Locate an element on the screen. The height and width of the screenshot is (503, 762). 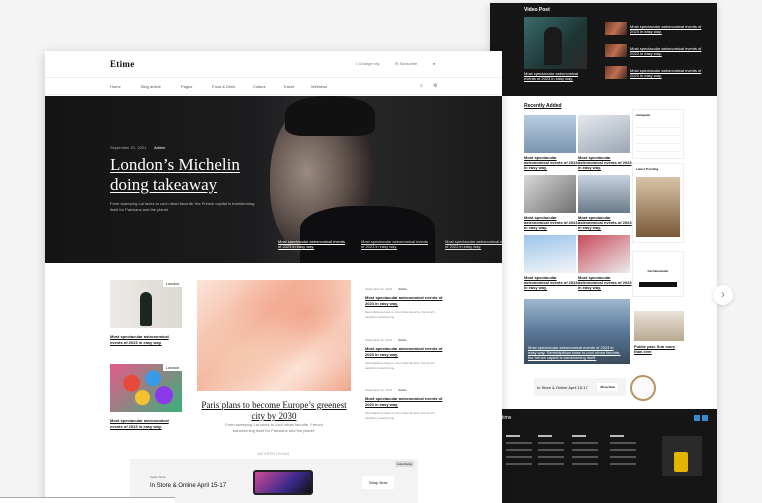
widget-title: Instagram is located at coordinates (643, 115).